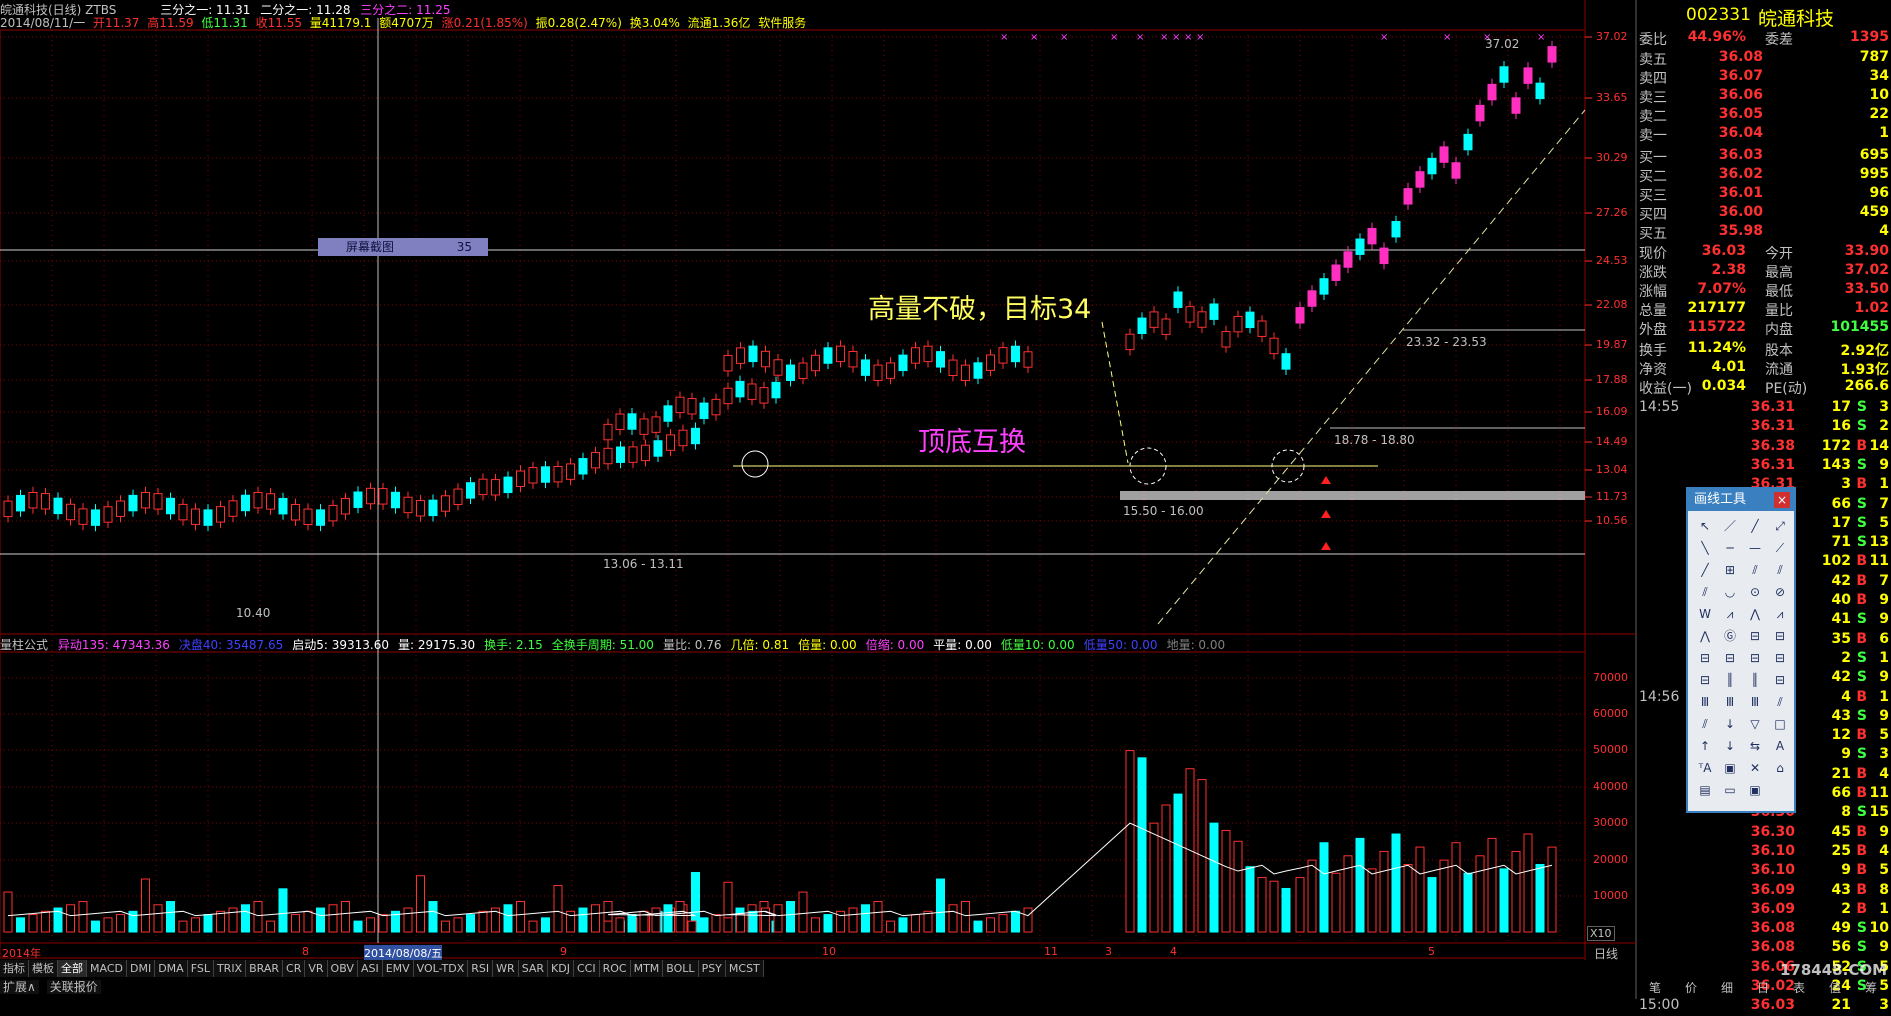  I want to click on draw-tool-icon: □, so click(1780, 724).